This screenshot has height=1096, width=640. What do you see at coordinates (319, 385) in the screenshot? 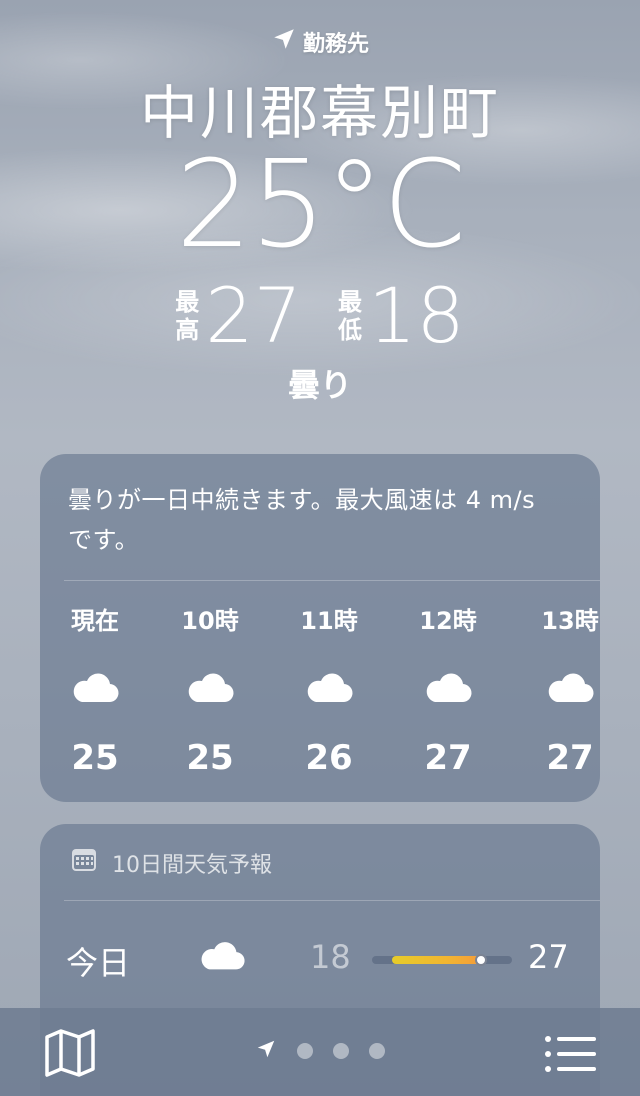
I see `condition-text: 曇り` at bounding box center [319, 385].